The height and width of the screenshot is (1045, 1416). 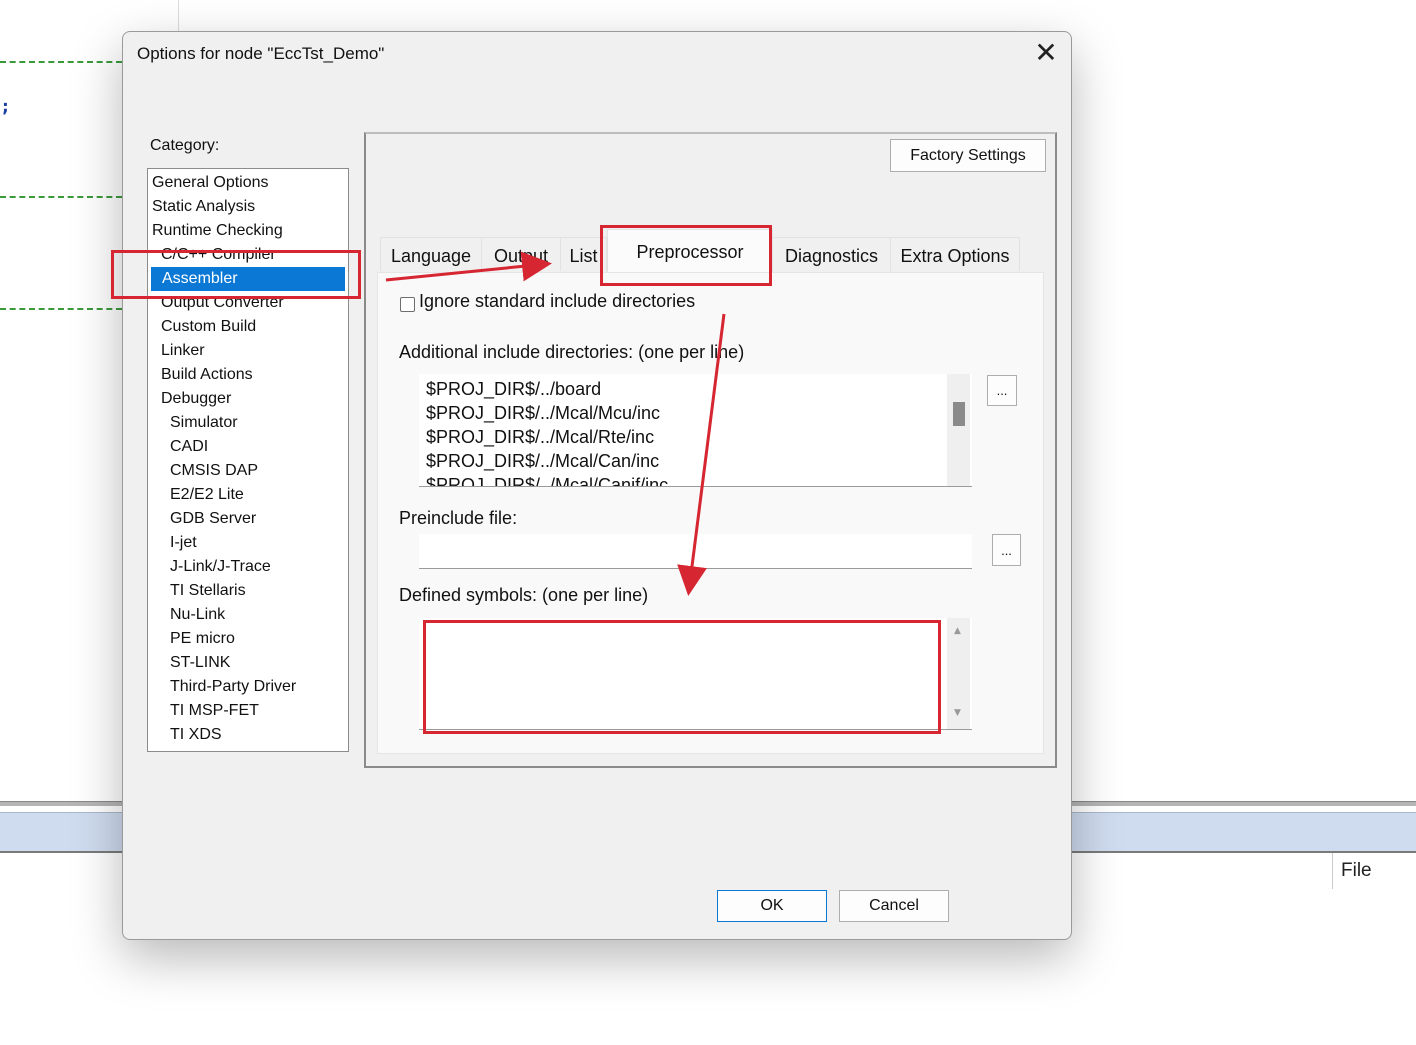 What do you see at coordinates (555, 423) in the screenshot?
I see `annotation-arrows` at bounding box center [555, 423].